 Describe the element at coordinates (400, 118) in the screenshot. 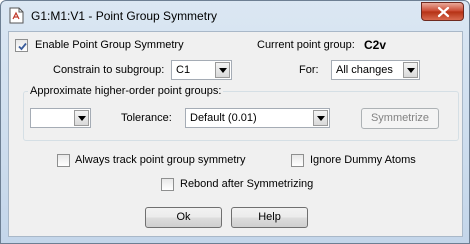

I see `symmetrize-button: Symmetrize` at that location.